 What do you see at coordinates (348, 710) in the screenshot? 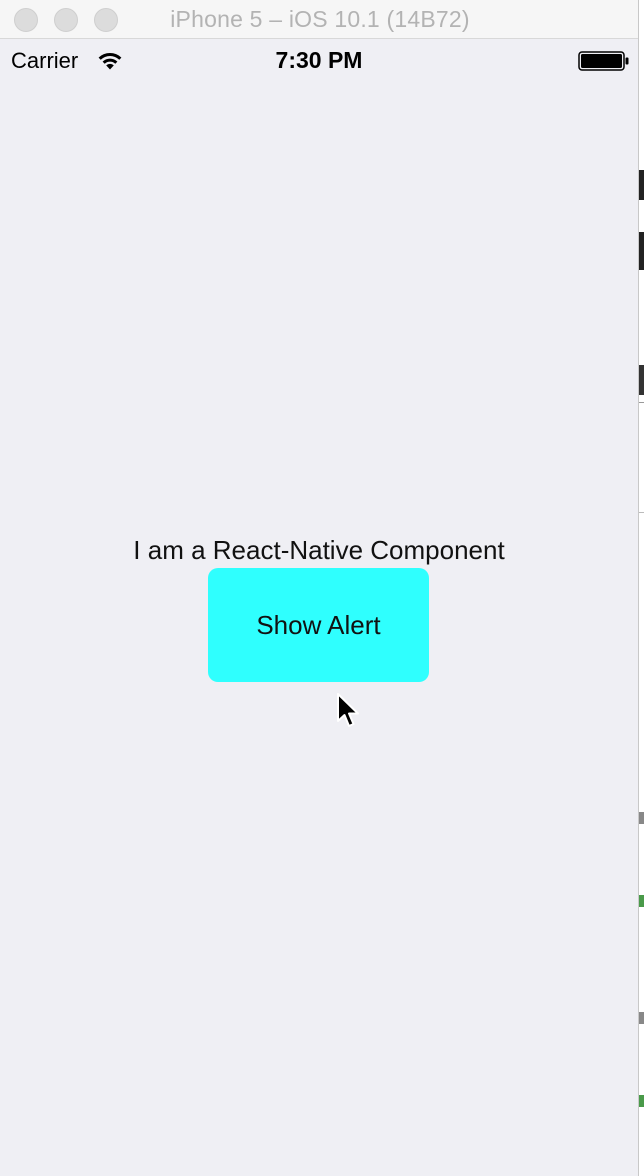
I see `mouse-cursor-icon` at bounding box center [348, 710].